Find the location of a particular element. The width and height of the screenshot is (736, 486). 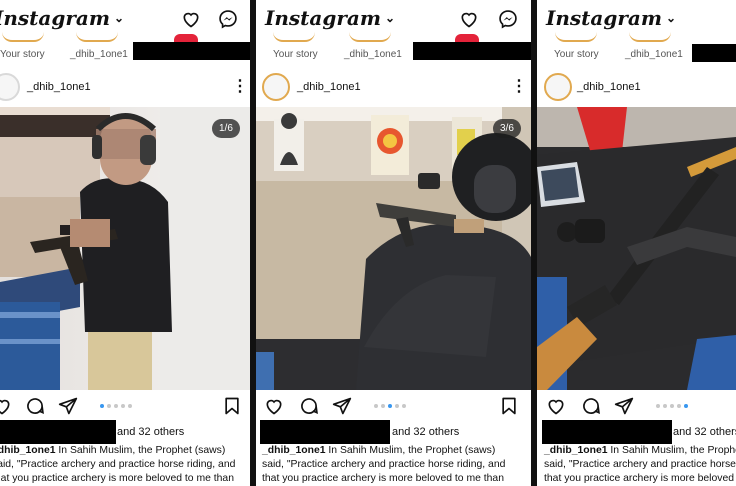

image-counter: 1/6 is located at coordinates (226, 128).